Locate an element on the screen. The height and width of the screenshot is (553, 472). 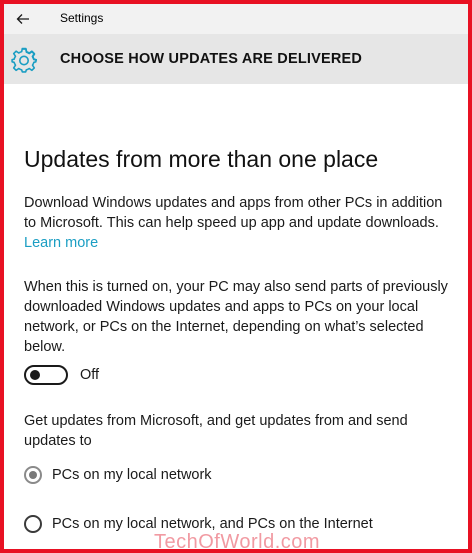
radio-dot is located at coordinates (33, 475).